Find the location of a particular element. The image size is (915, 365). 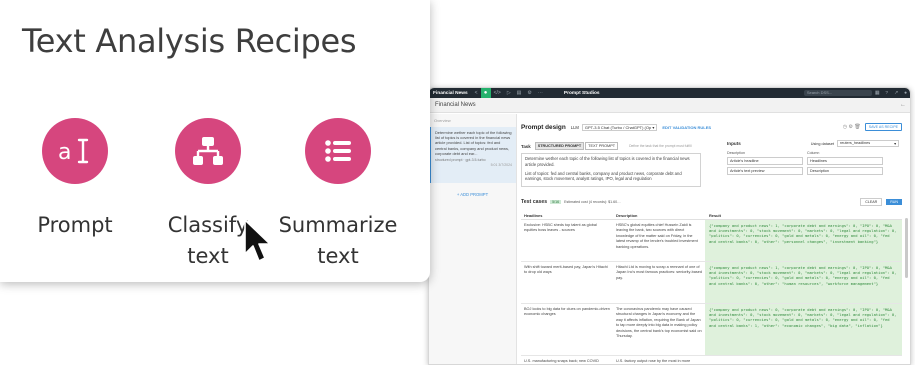

flow-icon: ● is located at coordinates (485, 93).